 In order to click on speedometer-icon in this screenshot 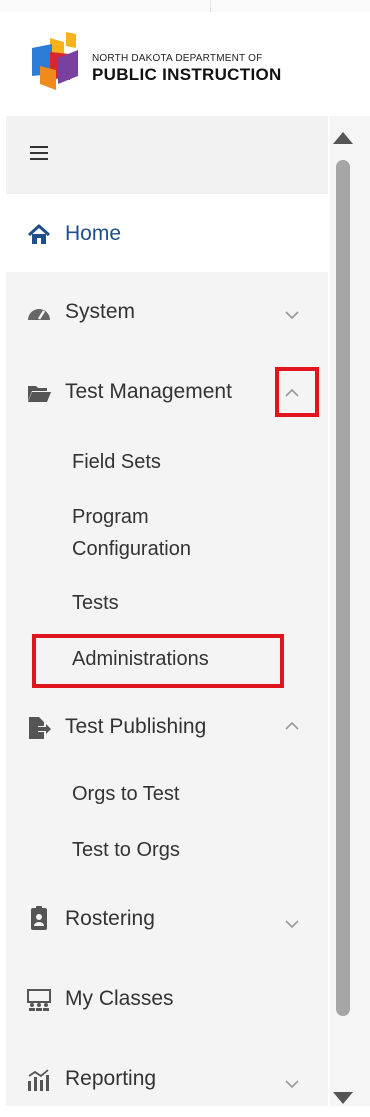, I will do `click(39, 314)`.